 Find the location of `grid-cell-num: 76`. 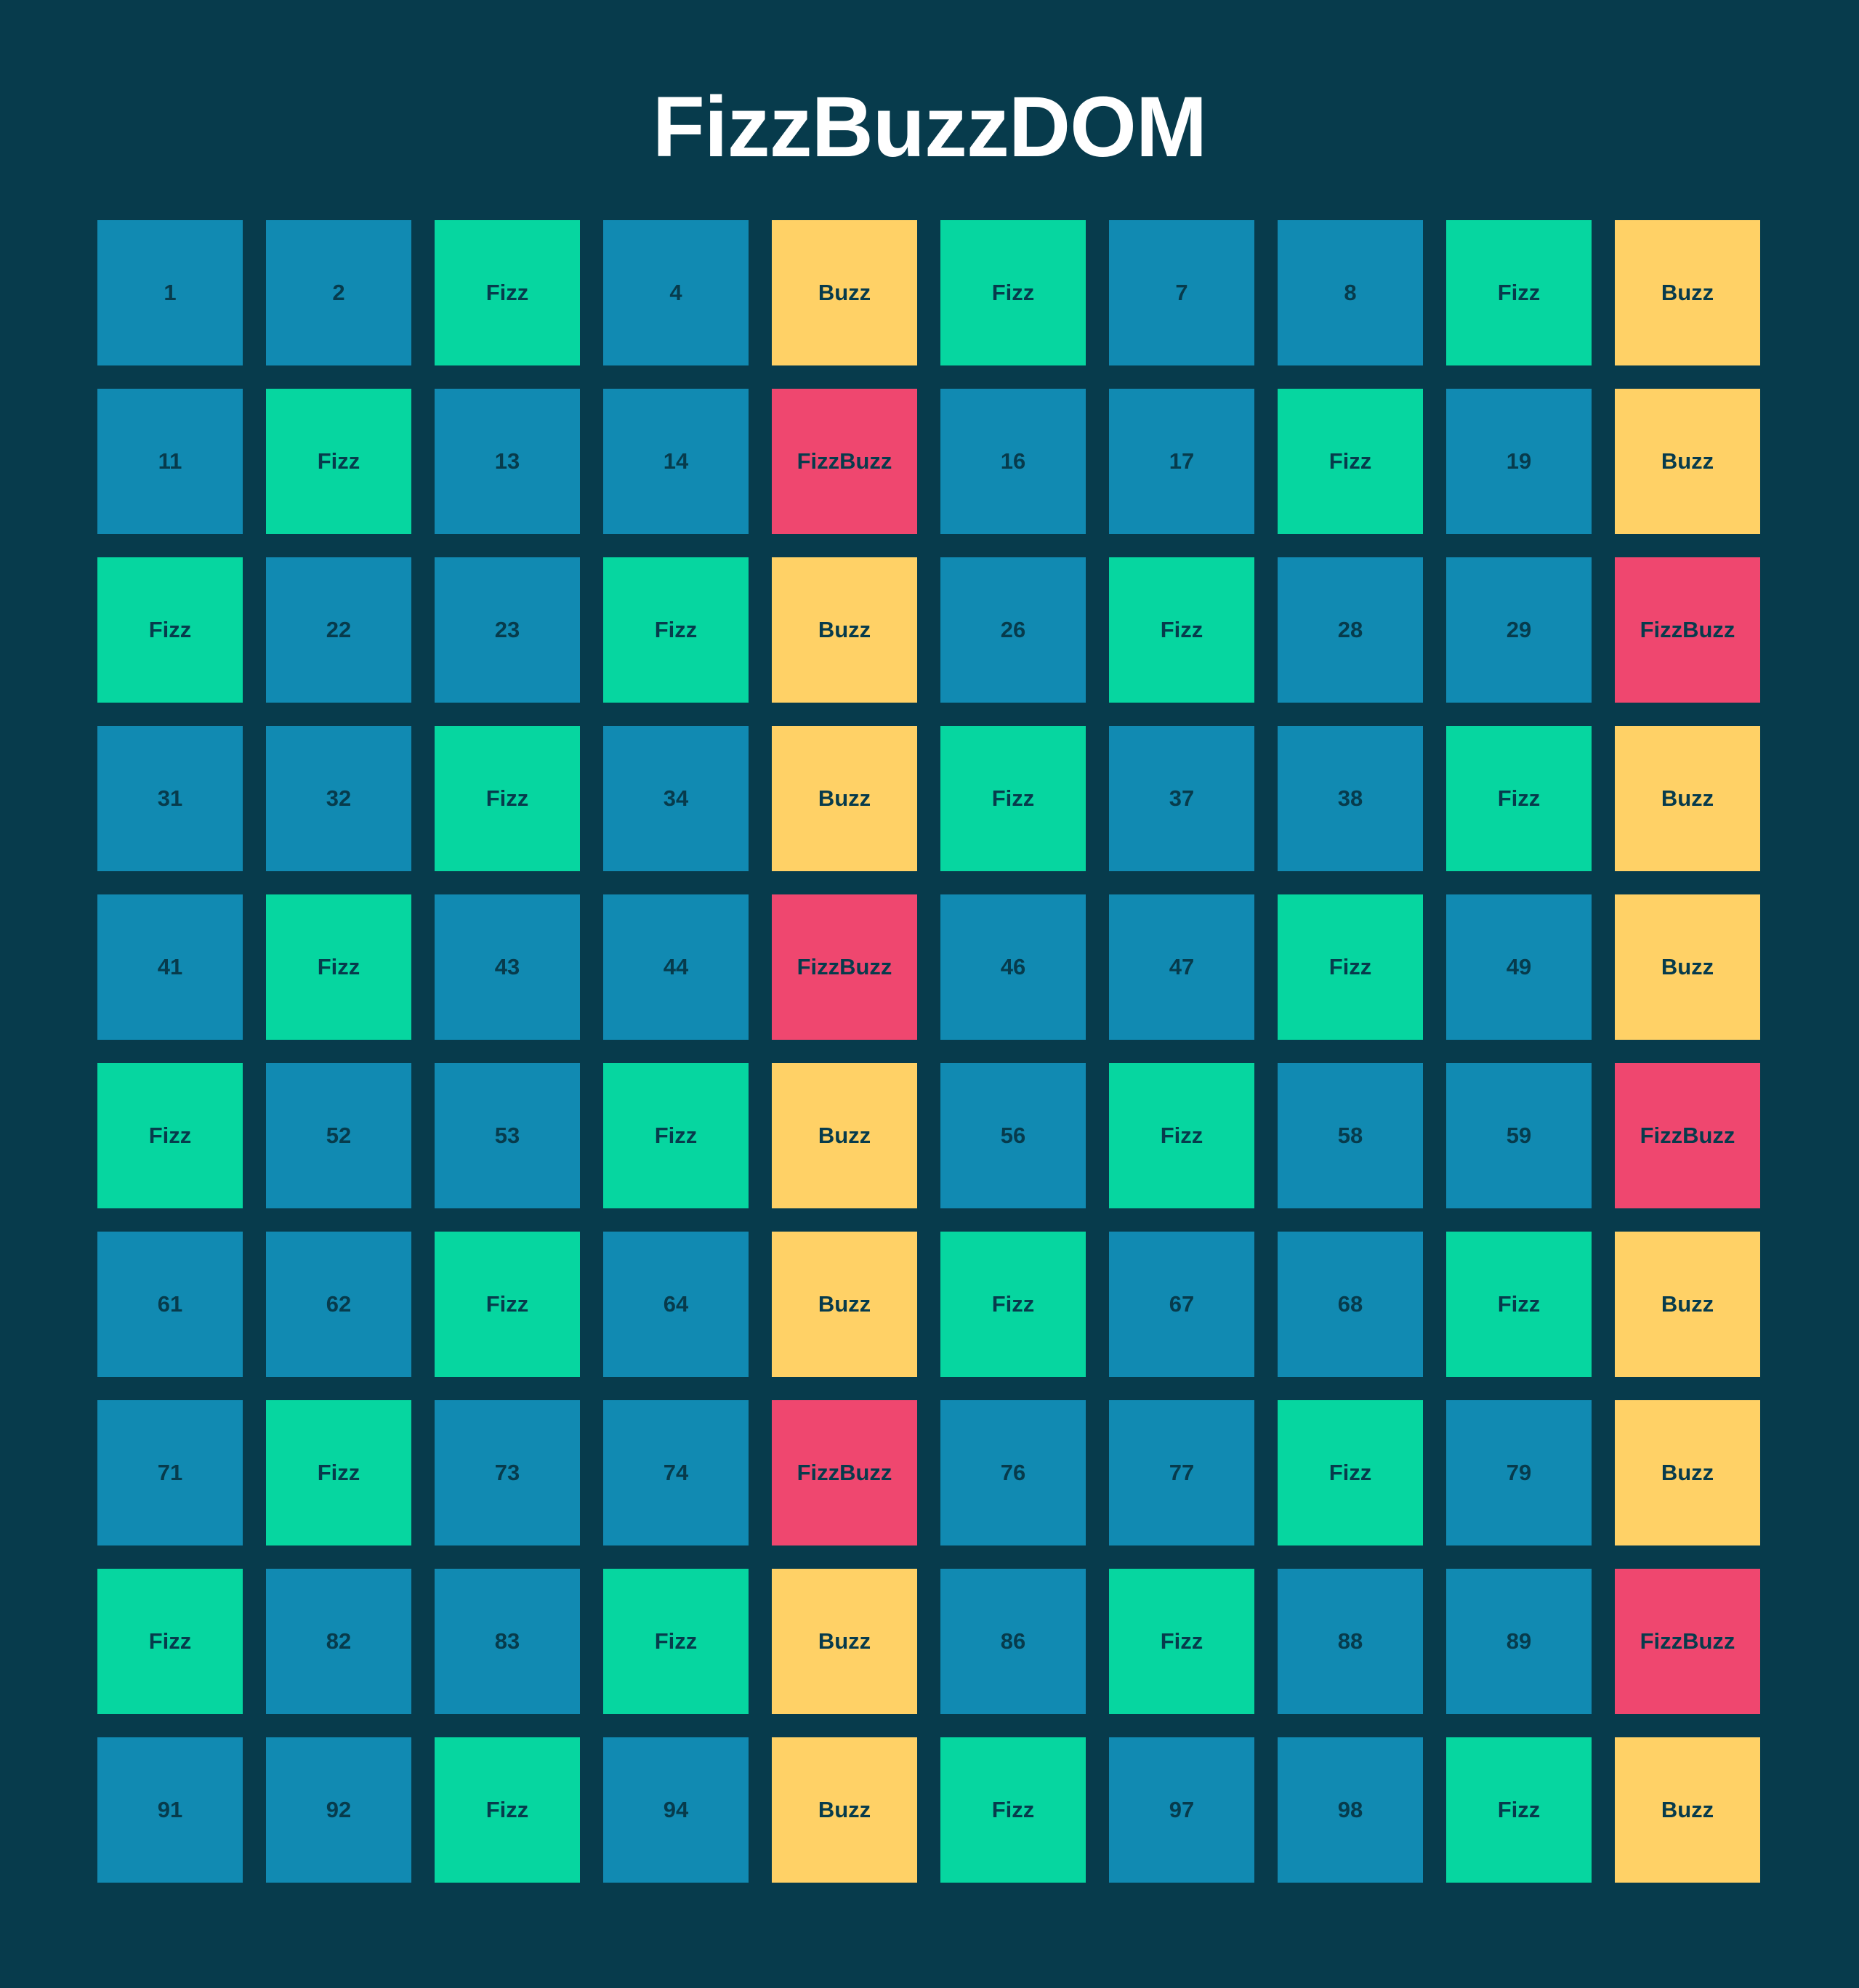

grid-cell-num: 76 is located at coordinates (1013, 1472).